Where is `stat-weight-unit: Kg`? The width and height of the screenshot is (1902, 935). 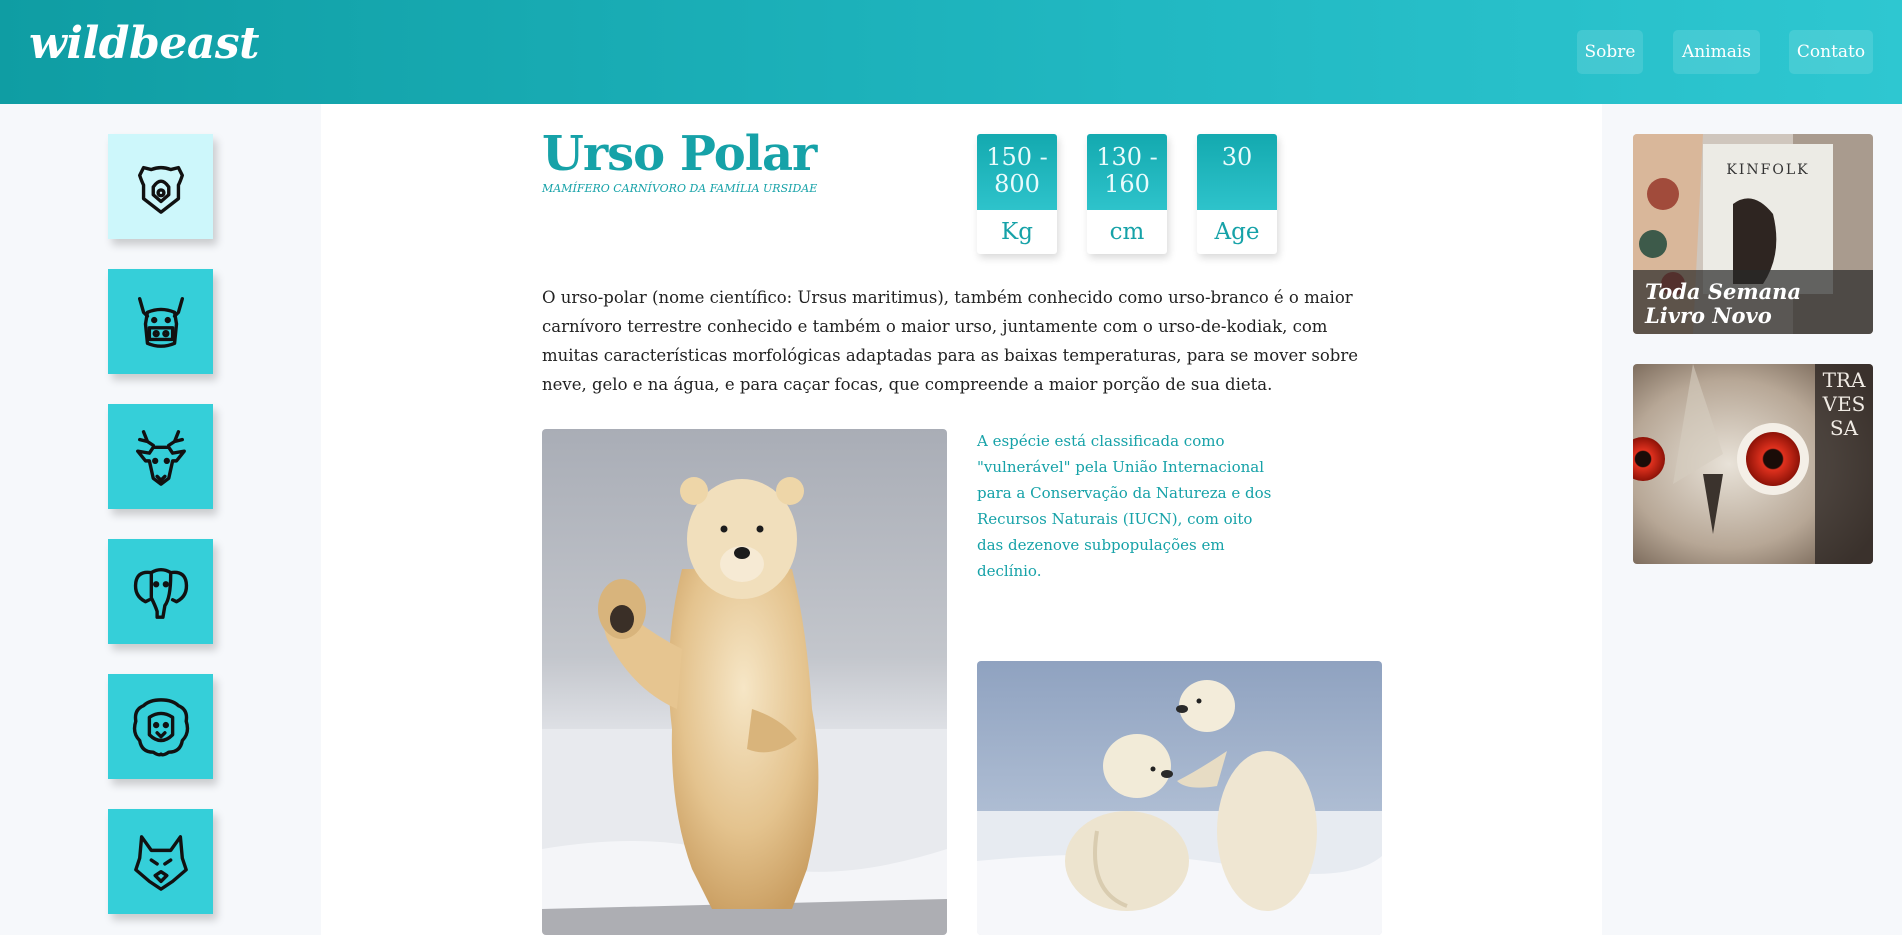
stat-weight-unit: Kg is located at coordinates (1017, 232).